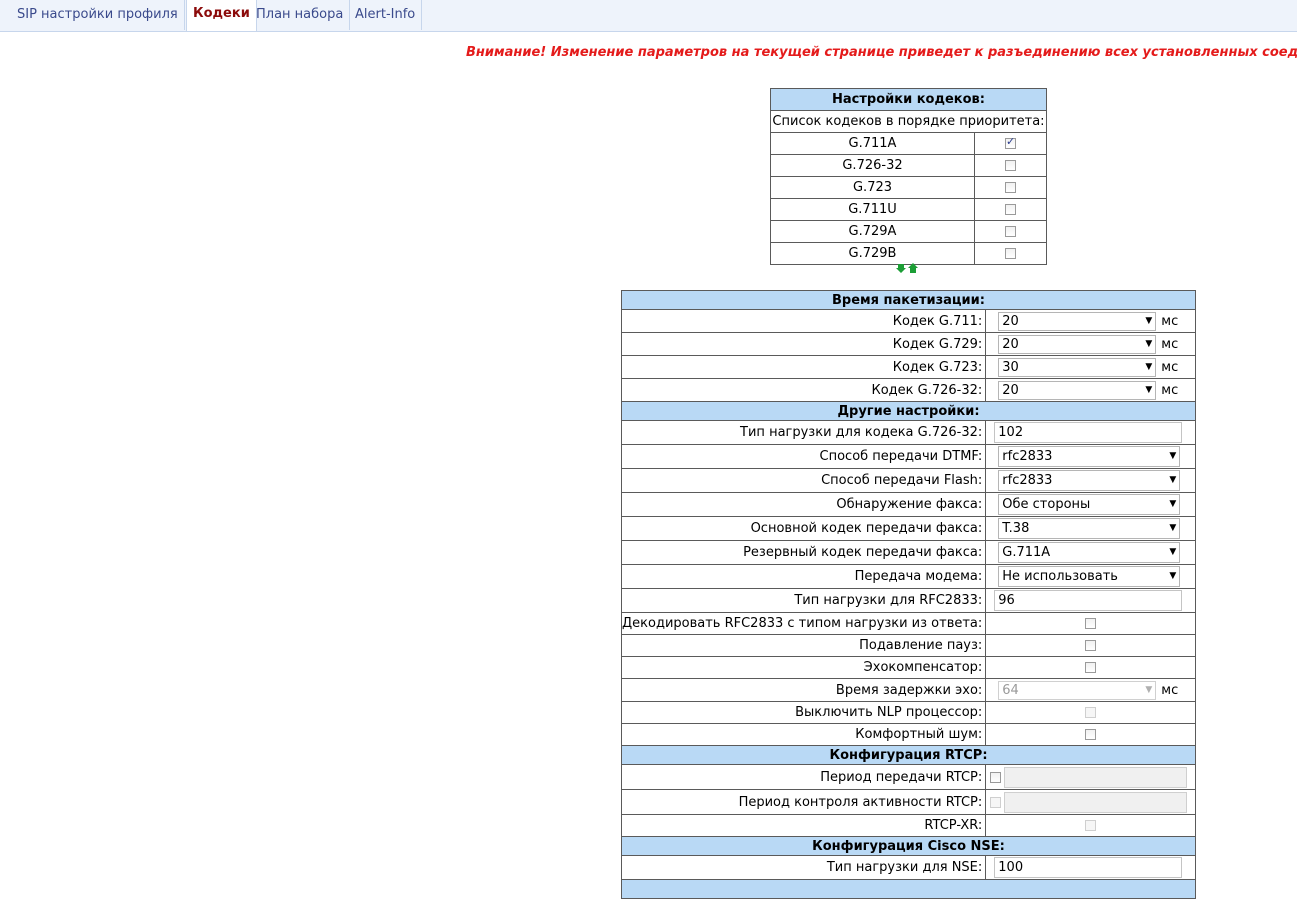 This screenshot has width=1297, height=899. Describe the element at coordinates (803, 802) in the screenshot. I see `rtcp-control-period-label: Период контроля активности RTCP:` at that location.